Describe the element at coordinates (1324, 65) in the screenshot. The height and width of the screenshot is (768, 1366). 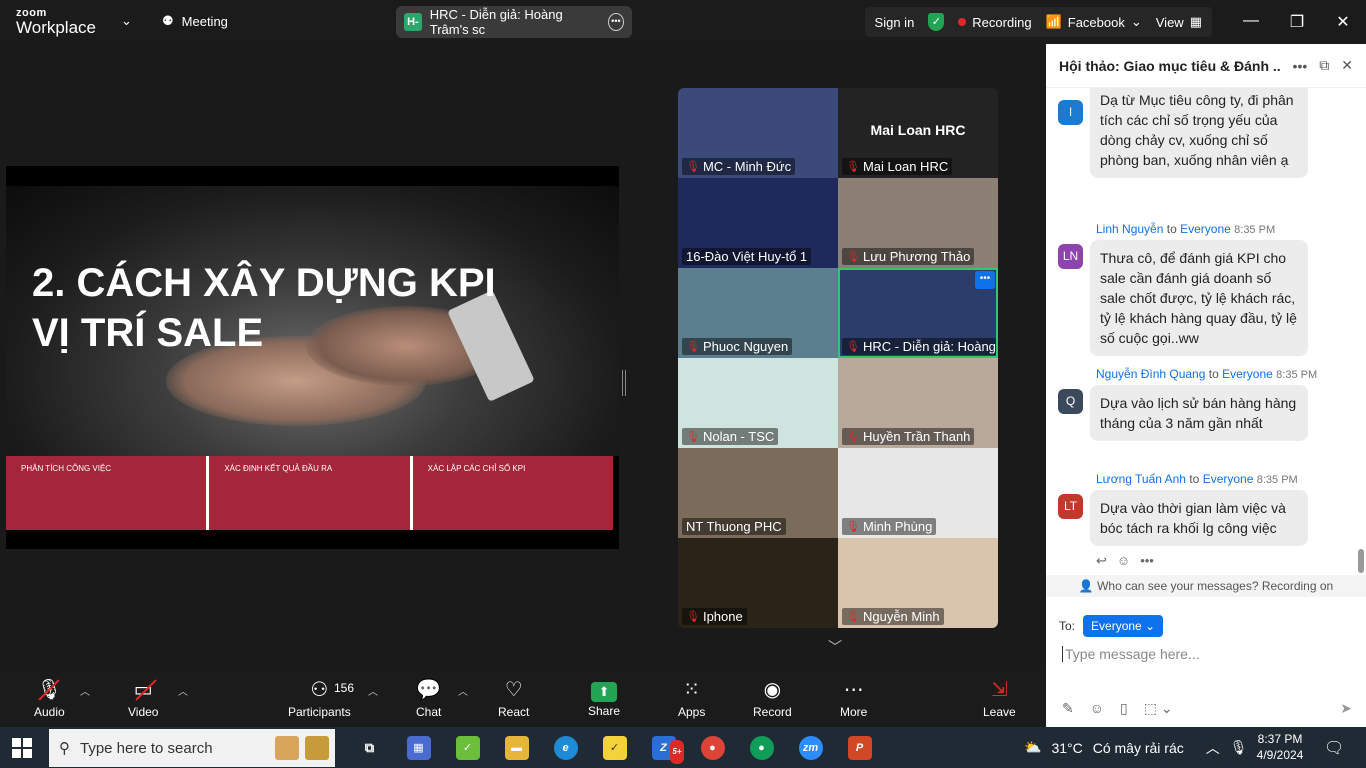
I see `popout-icon: ⧉` at that location.